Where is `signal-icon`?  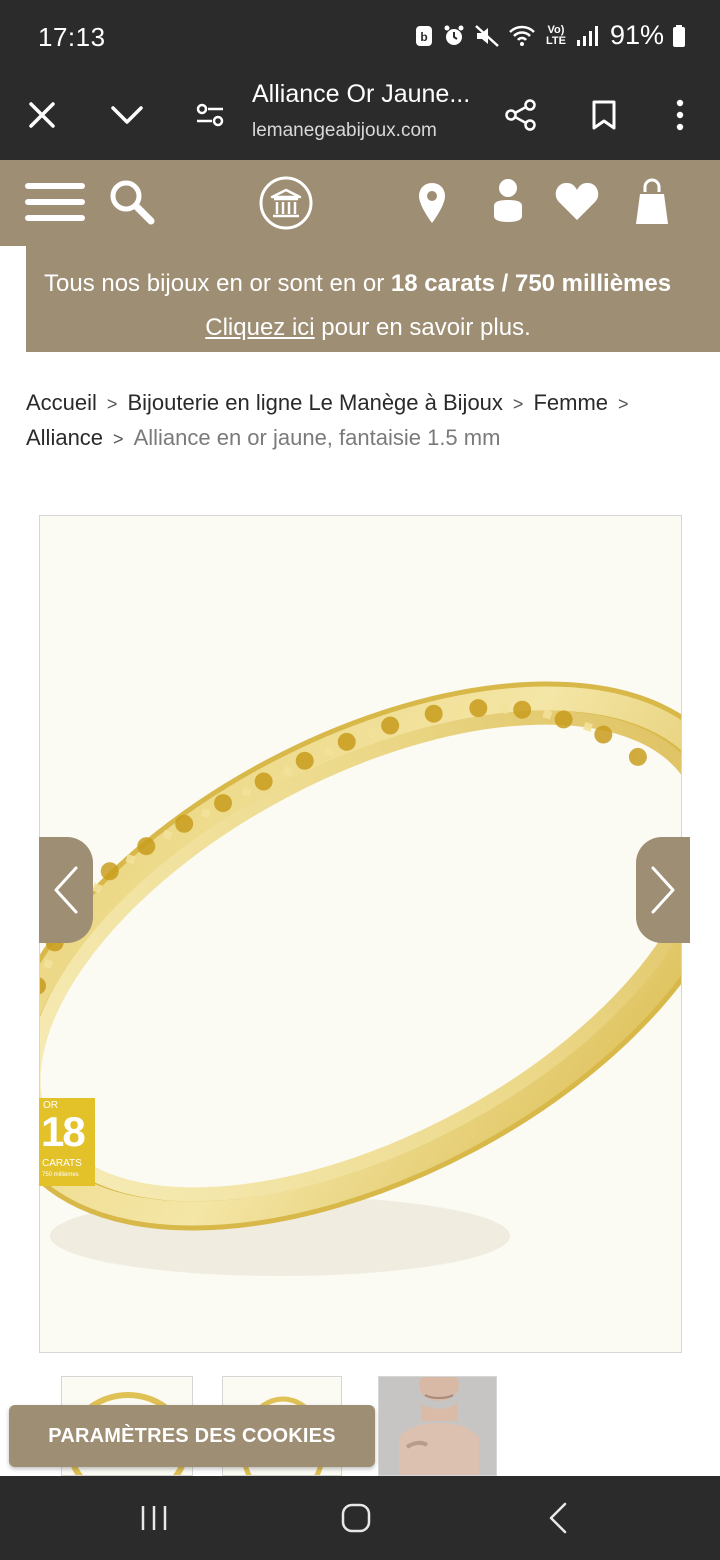 signal-icon is located at coordinates (587, 35).